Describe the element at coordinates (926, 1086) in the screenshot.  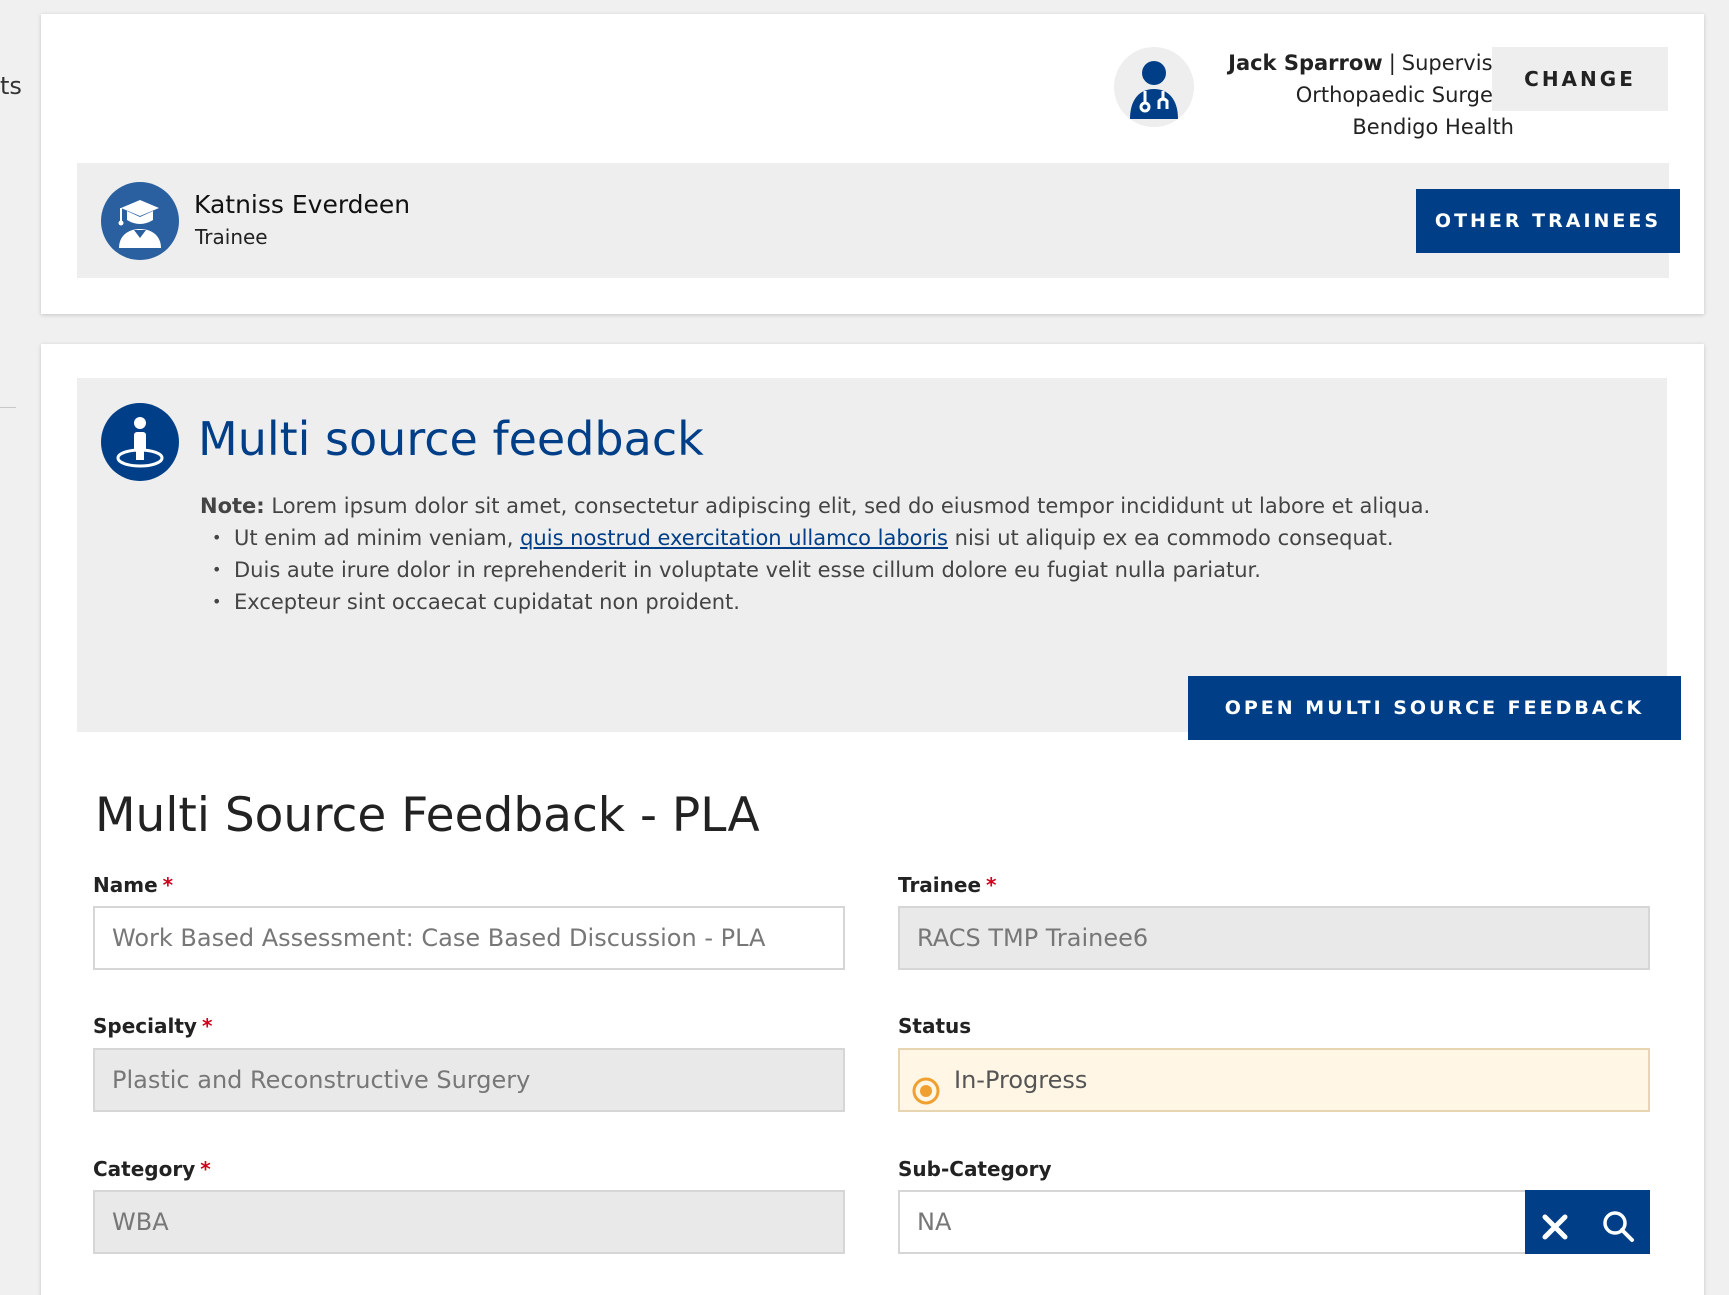
I see `in-progress-icon` at that location.